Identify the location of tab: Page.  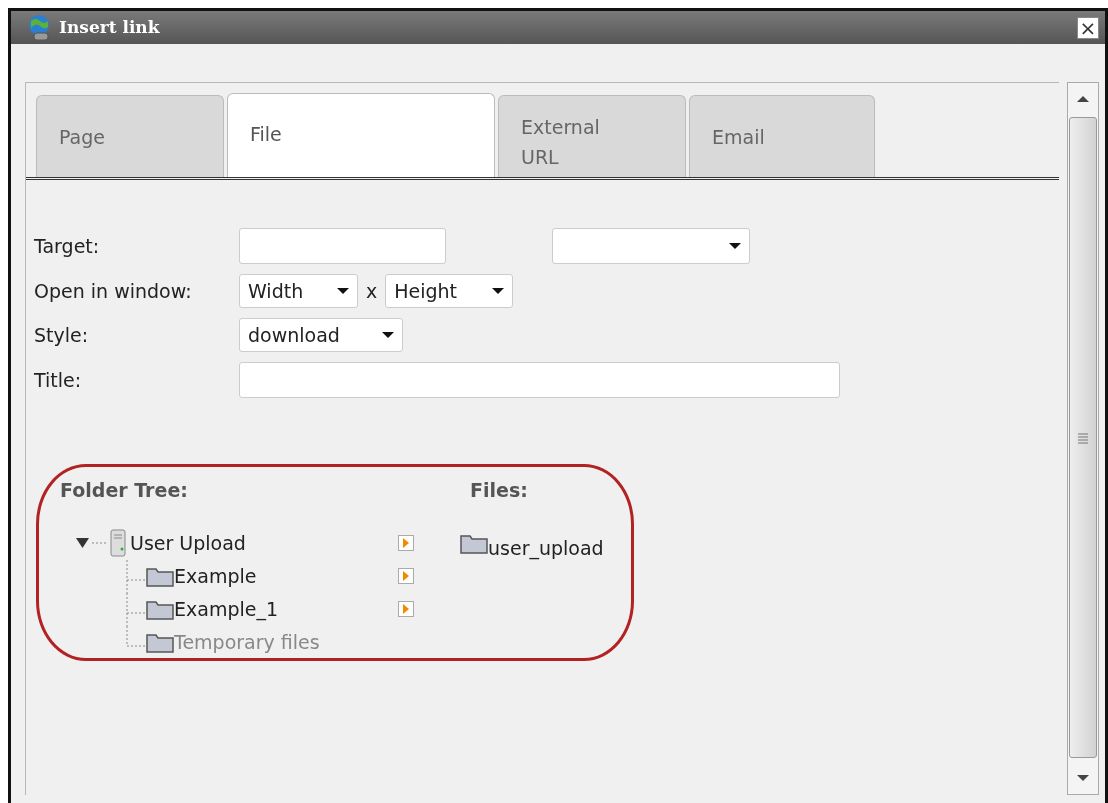
(130, 136).